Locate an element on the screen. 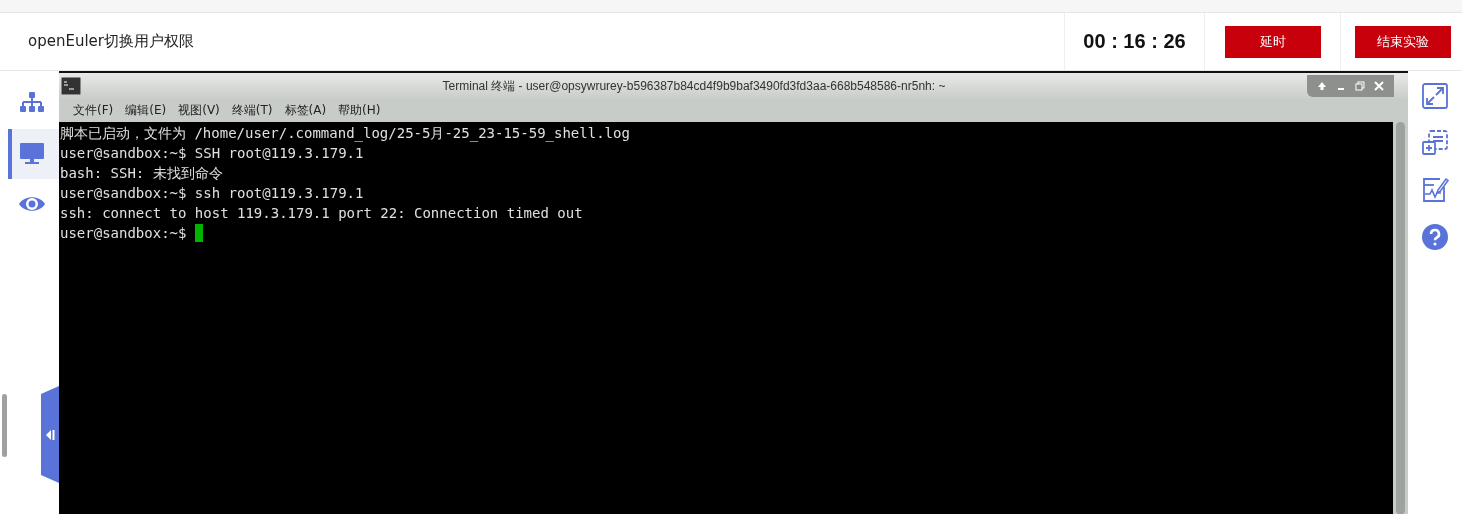 The image size is (1462, 514). terminal-line: user@sandbox:~$ ssh root@119.3.179.1 is located at coordinates (212, 193).